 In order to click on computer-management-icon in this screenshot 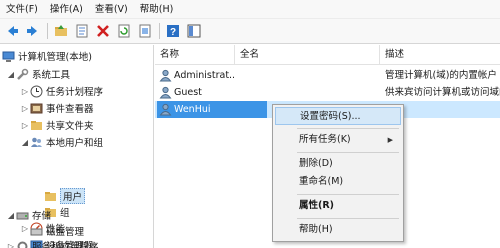, I will do `click(8, 56)`.